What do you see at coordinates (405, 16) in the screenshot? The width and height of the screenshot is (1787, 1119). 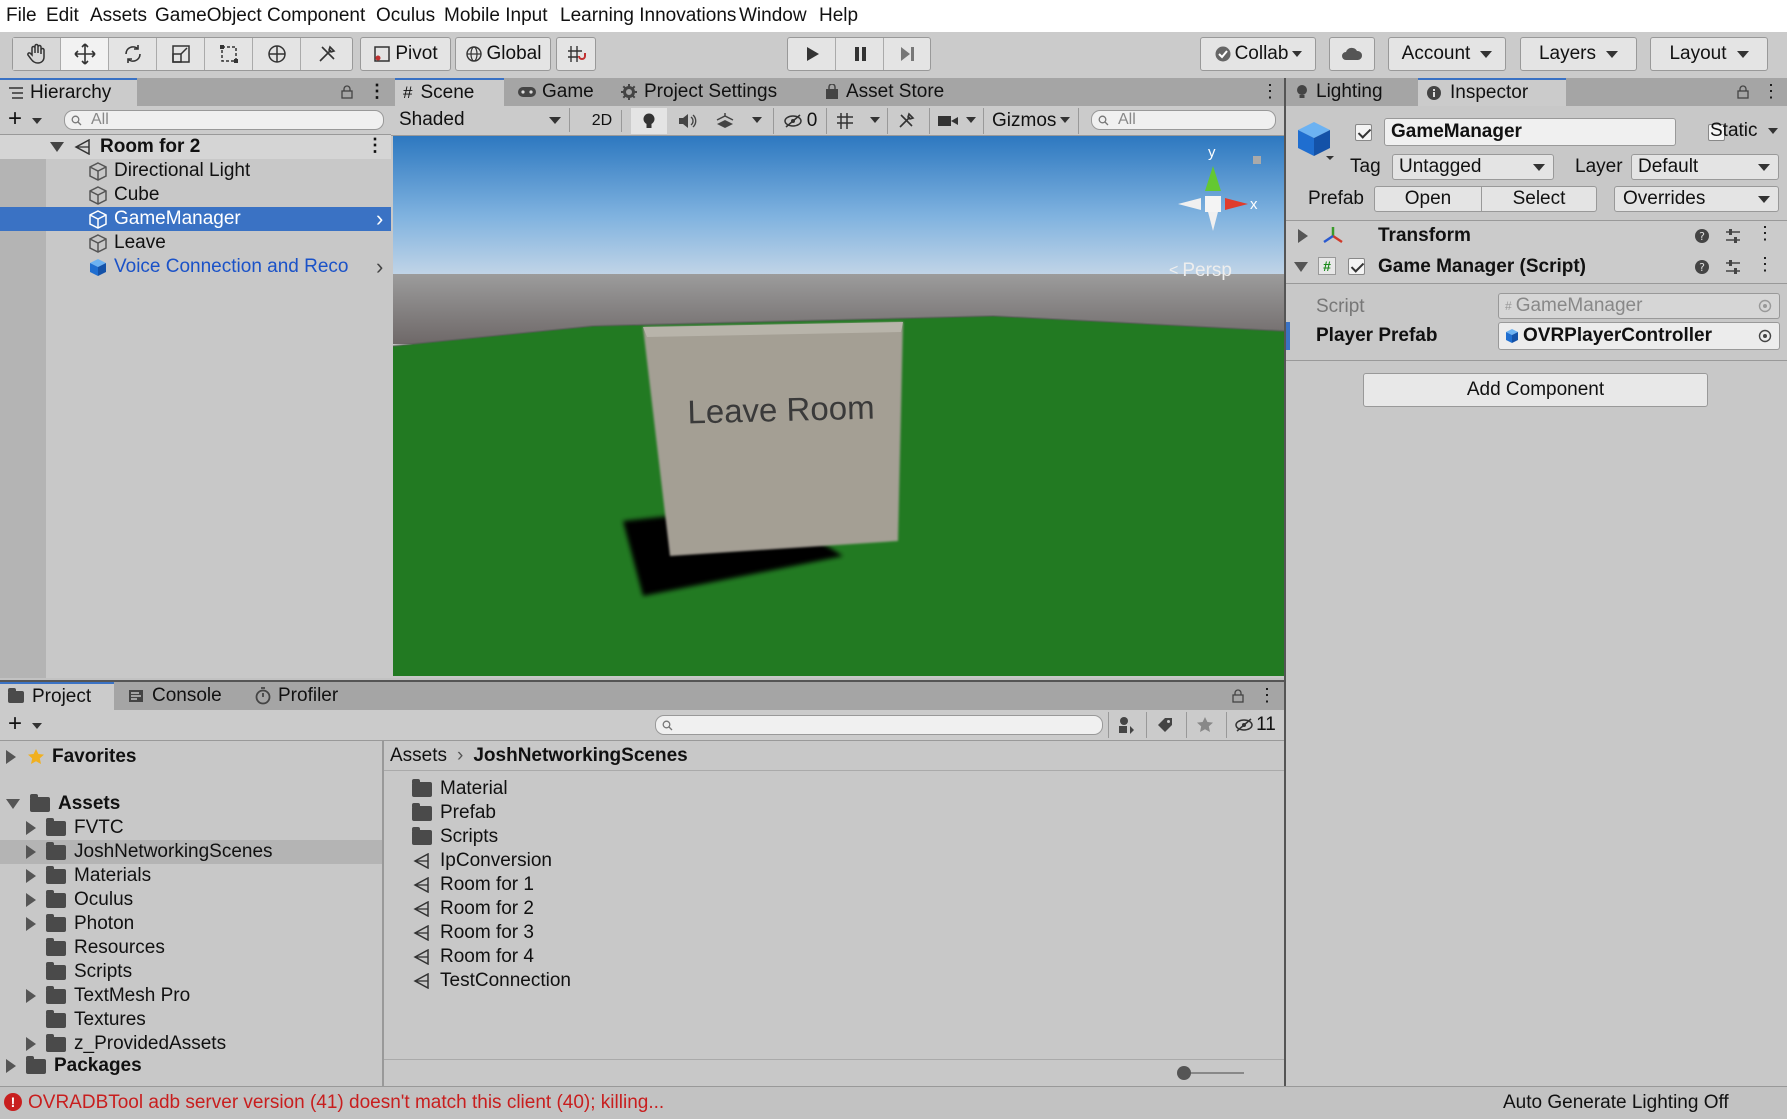 I see `menu-oculus: Oculus` at bounding box center [405, 16].